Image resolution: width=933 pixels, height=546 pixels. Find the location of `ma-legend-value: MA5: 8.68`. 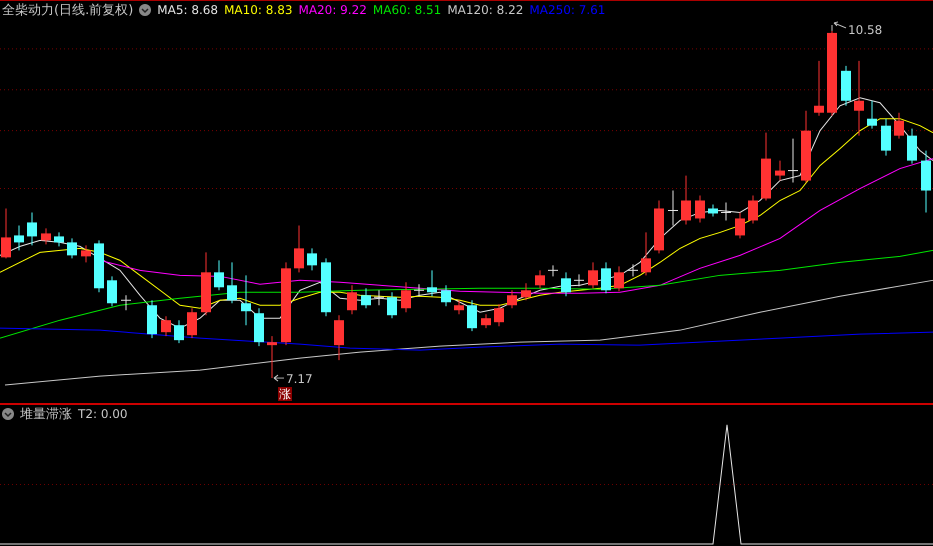

ma-legend-value: MA5: 8.68 is located at coordinates (187, 10).